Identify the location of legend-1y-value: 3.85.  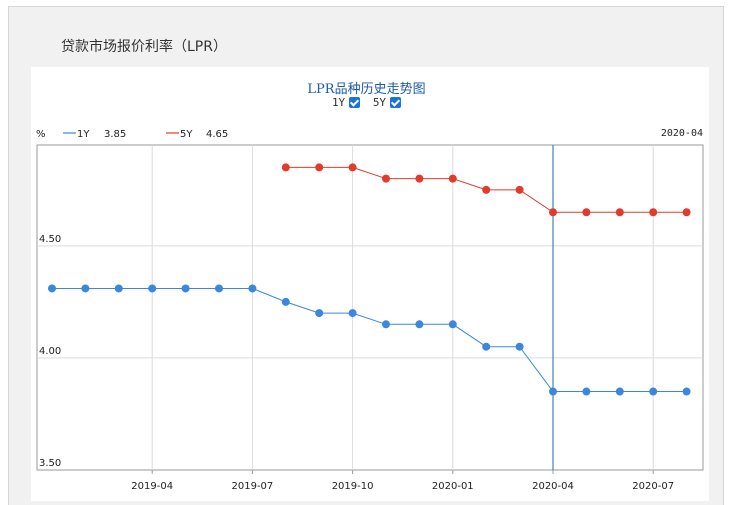
(115, 134).